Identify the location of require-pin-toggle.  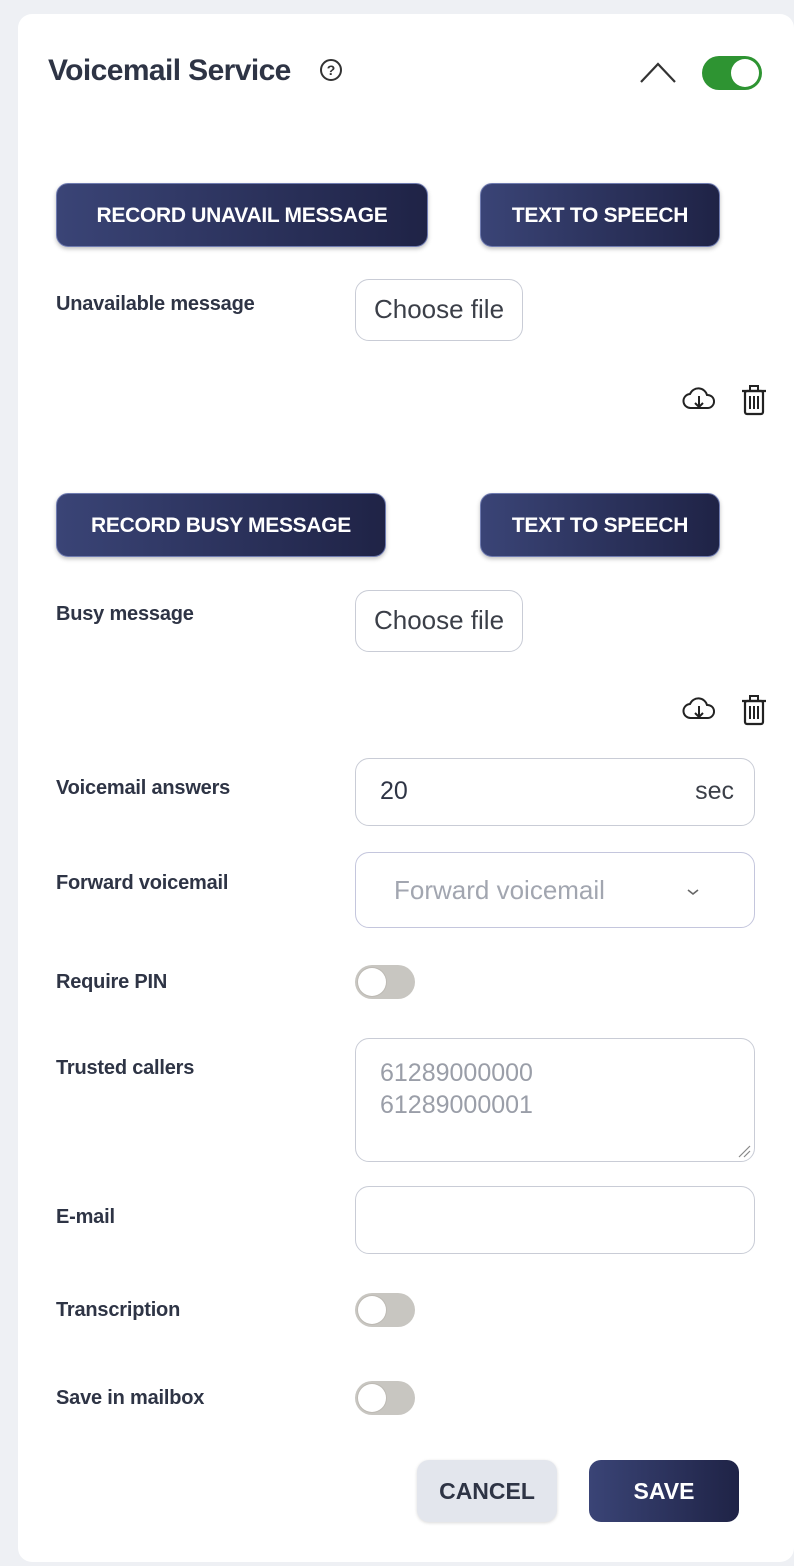
(385, 982).